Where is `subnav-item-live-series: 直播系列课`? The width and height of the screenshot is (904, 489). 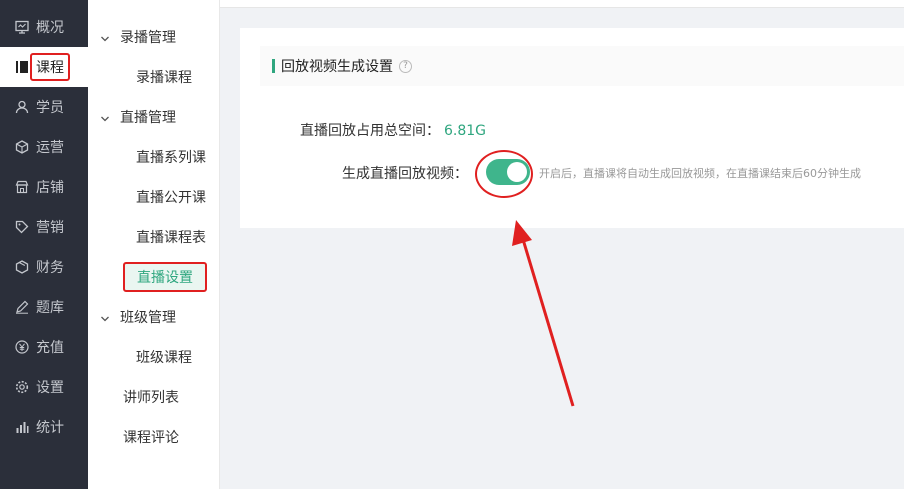
subnav-item-live-series: 直播系列课 is located at coordinates (154, 157).